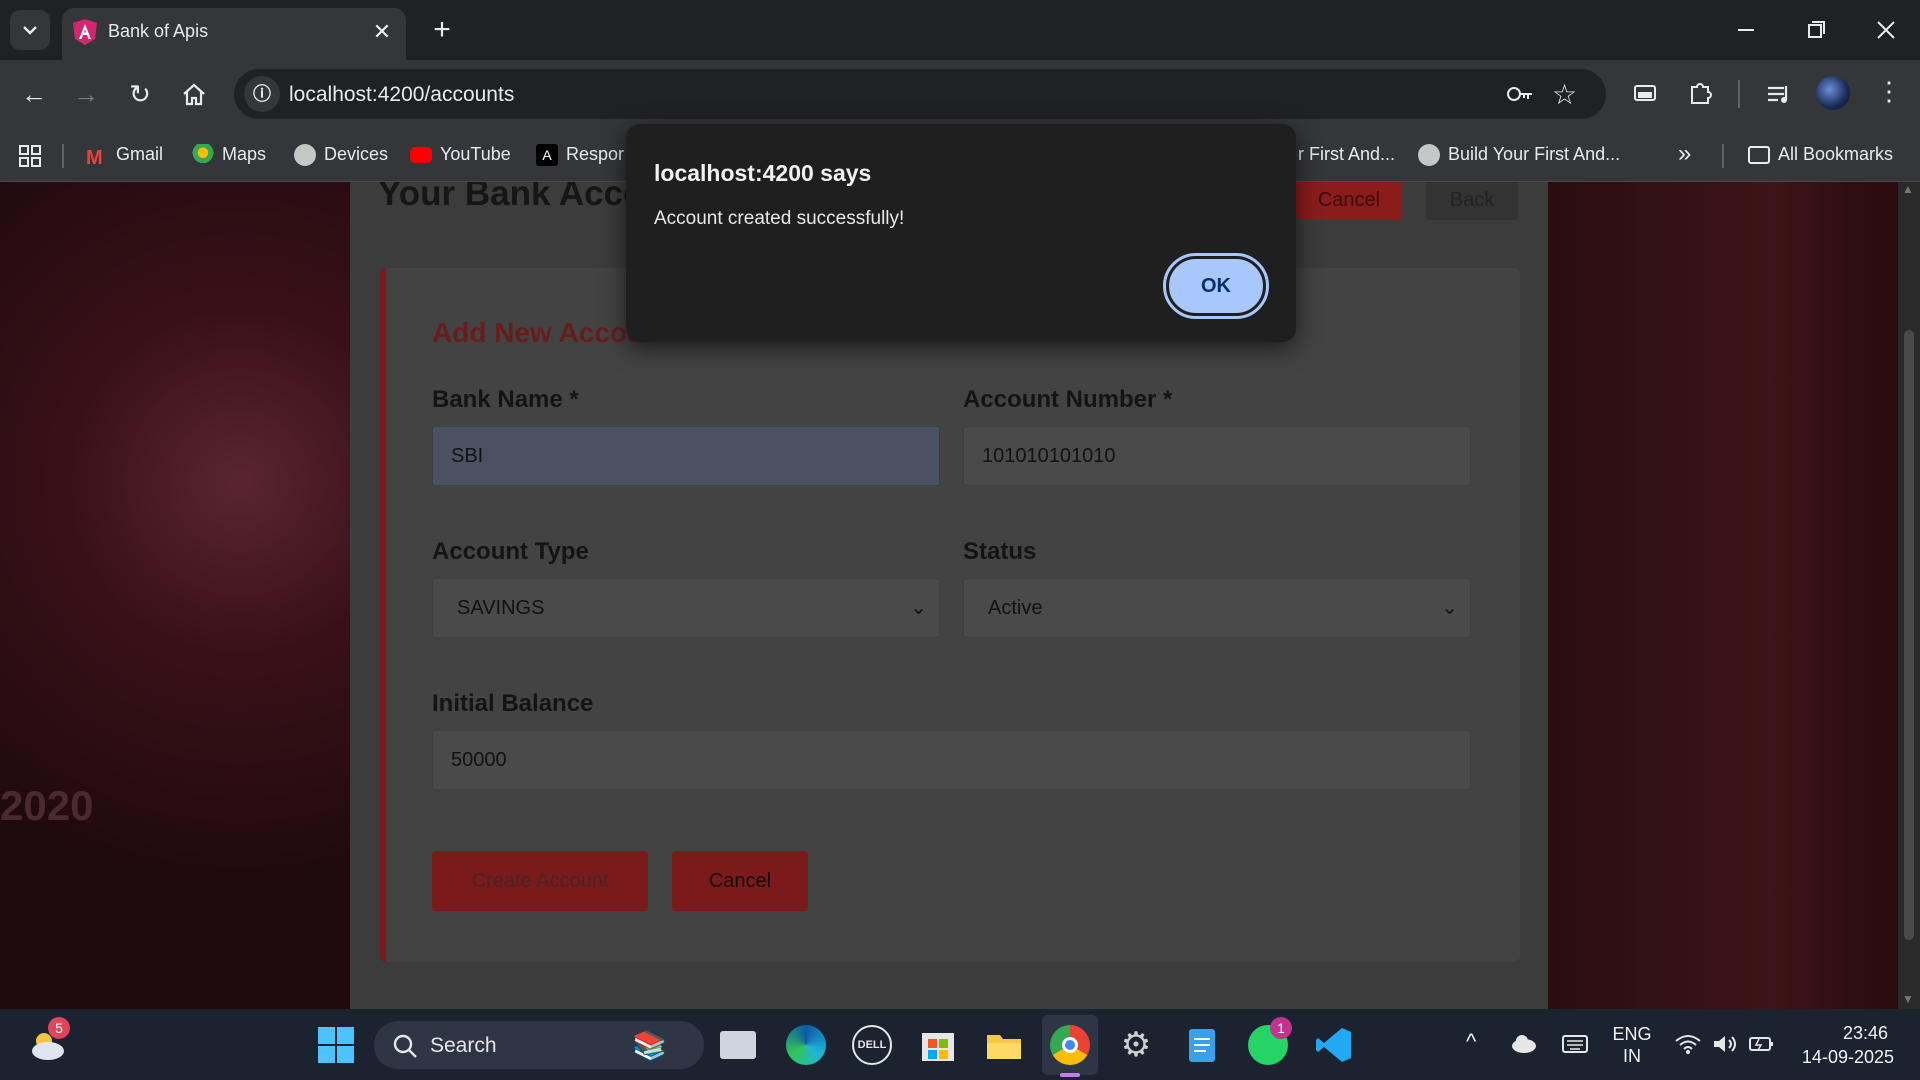 Image resolution: width=1920 pixels, height=1080 pixels. What do you see at coordinates (1334, 1045) in the screenshot?
I see `vscode-icon` at bounding box center [1334, 1045].